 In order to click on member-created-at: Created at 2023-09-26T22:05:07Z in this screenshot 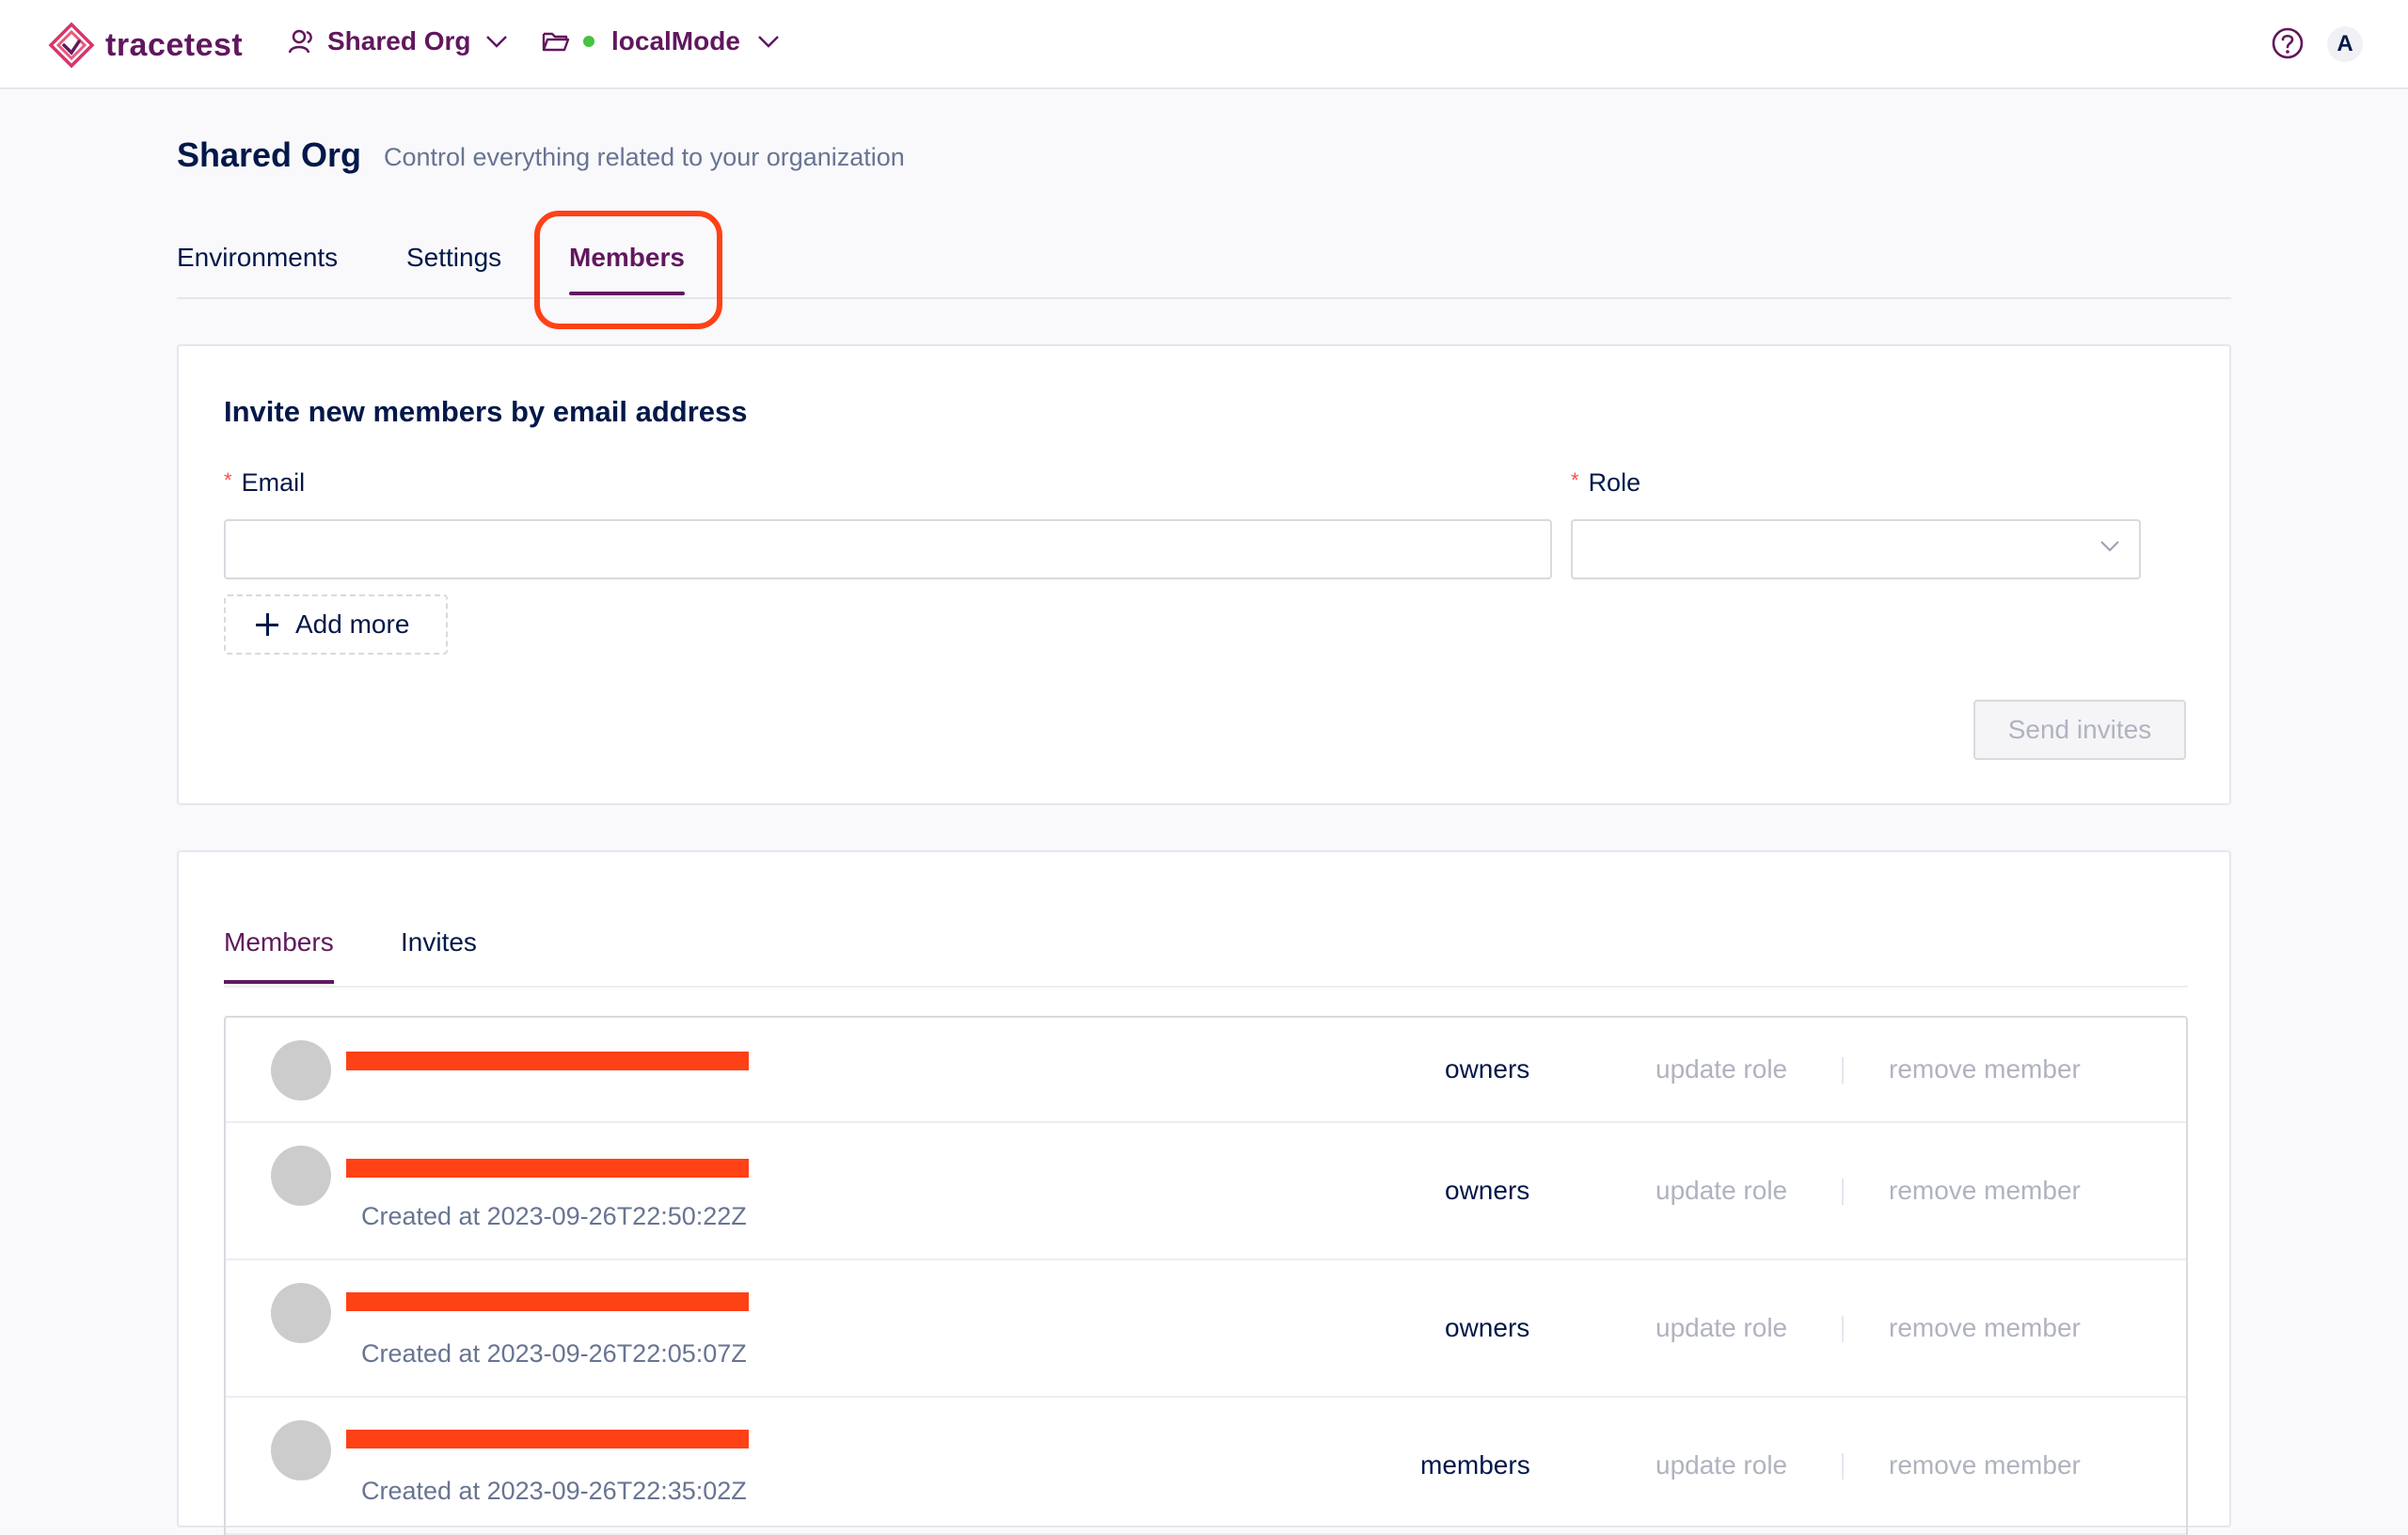, I will do `click(554, 1353)`.